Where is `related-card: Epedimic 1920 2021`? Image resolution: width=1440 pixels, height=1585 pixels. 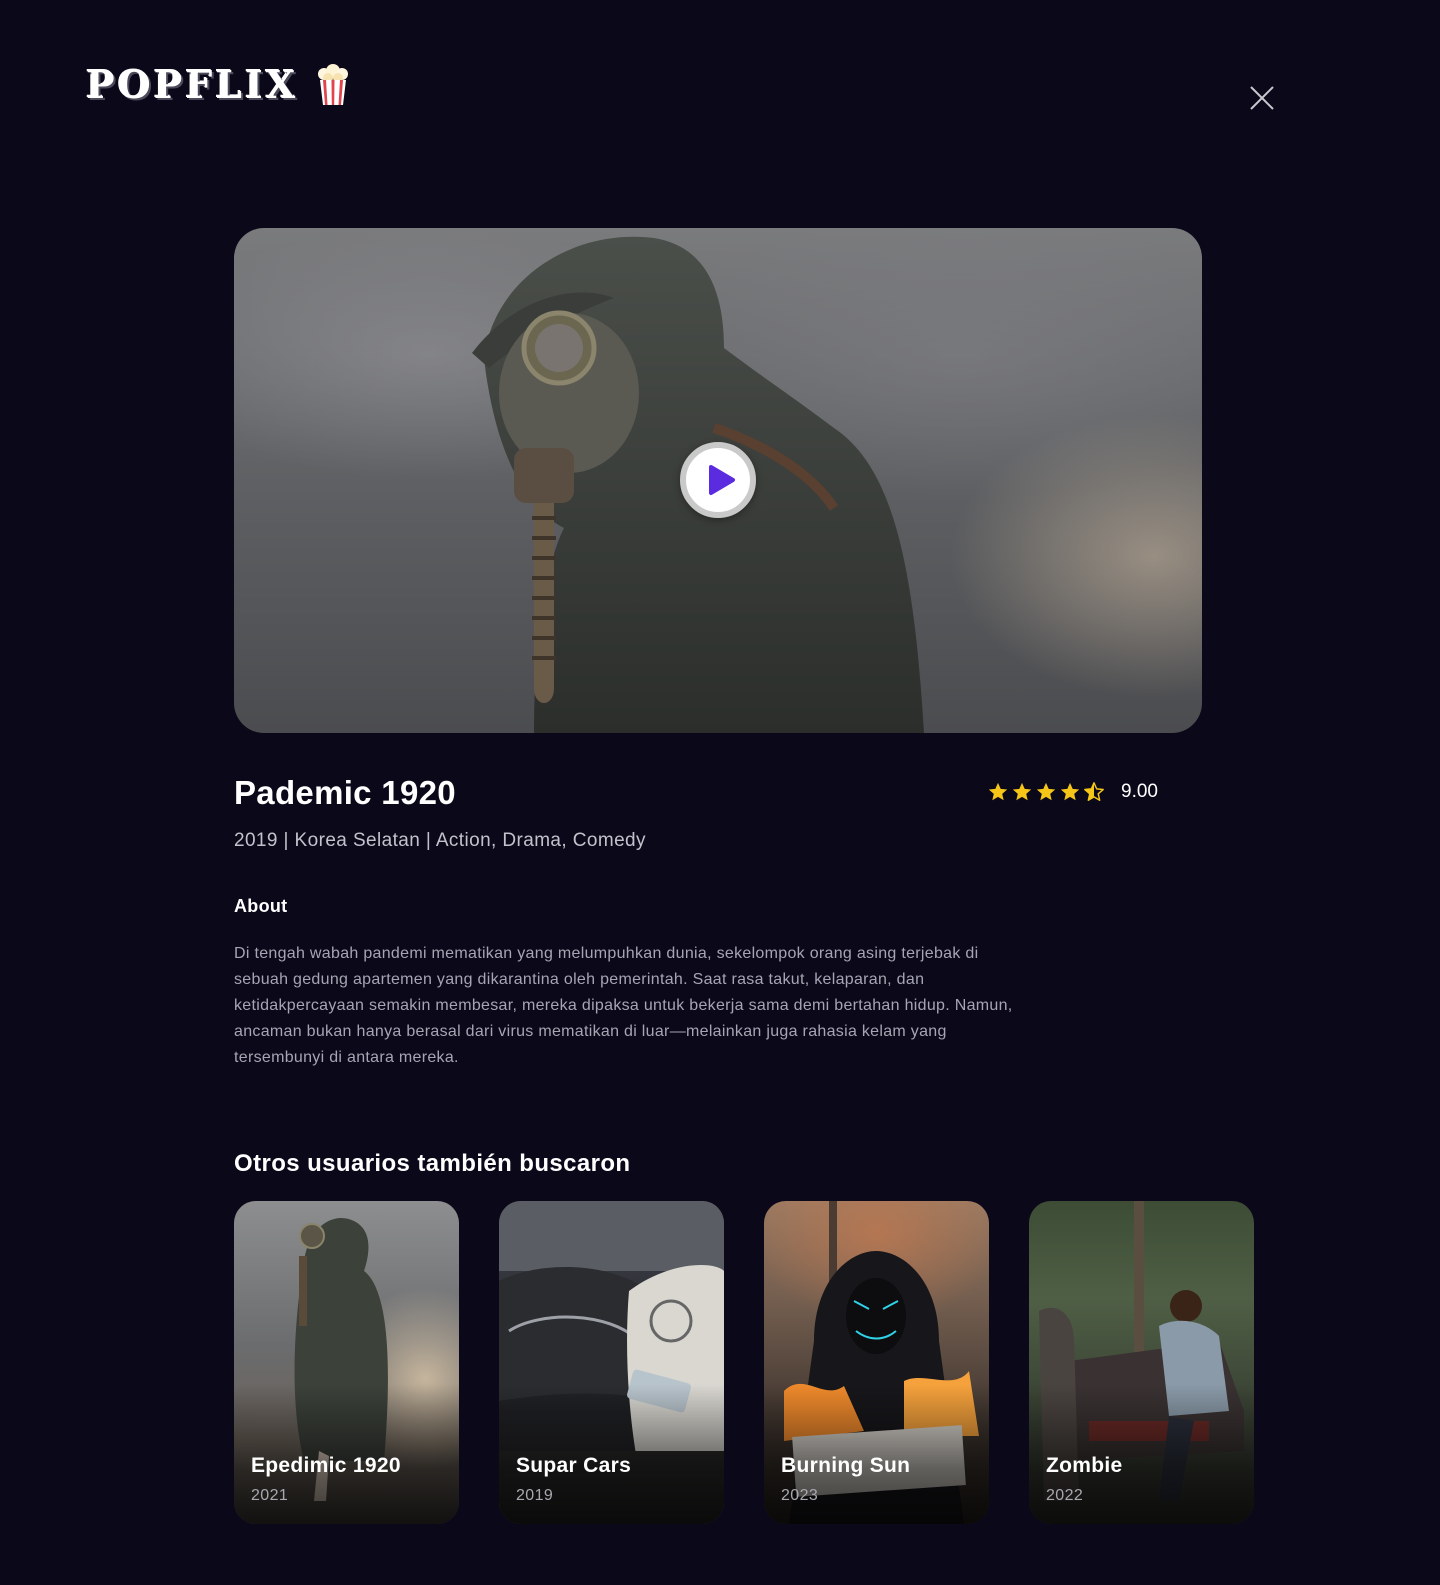 related-card: Epedimic 1920 2021 is located at coordinates (346, 1362).